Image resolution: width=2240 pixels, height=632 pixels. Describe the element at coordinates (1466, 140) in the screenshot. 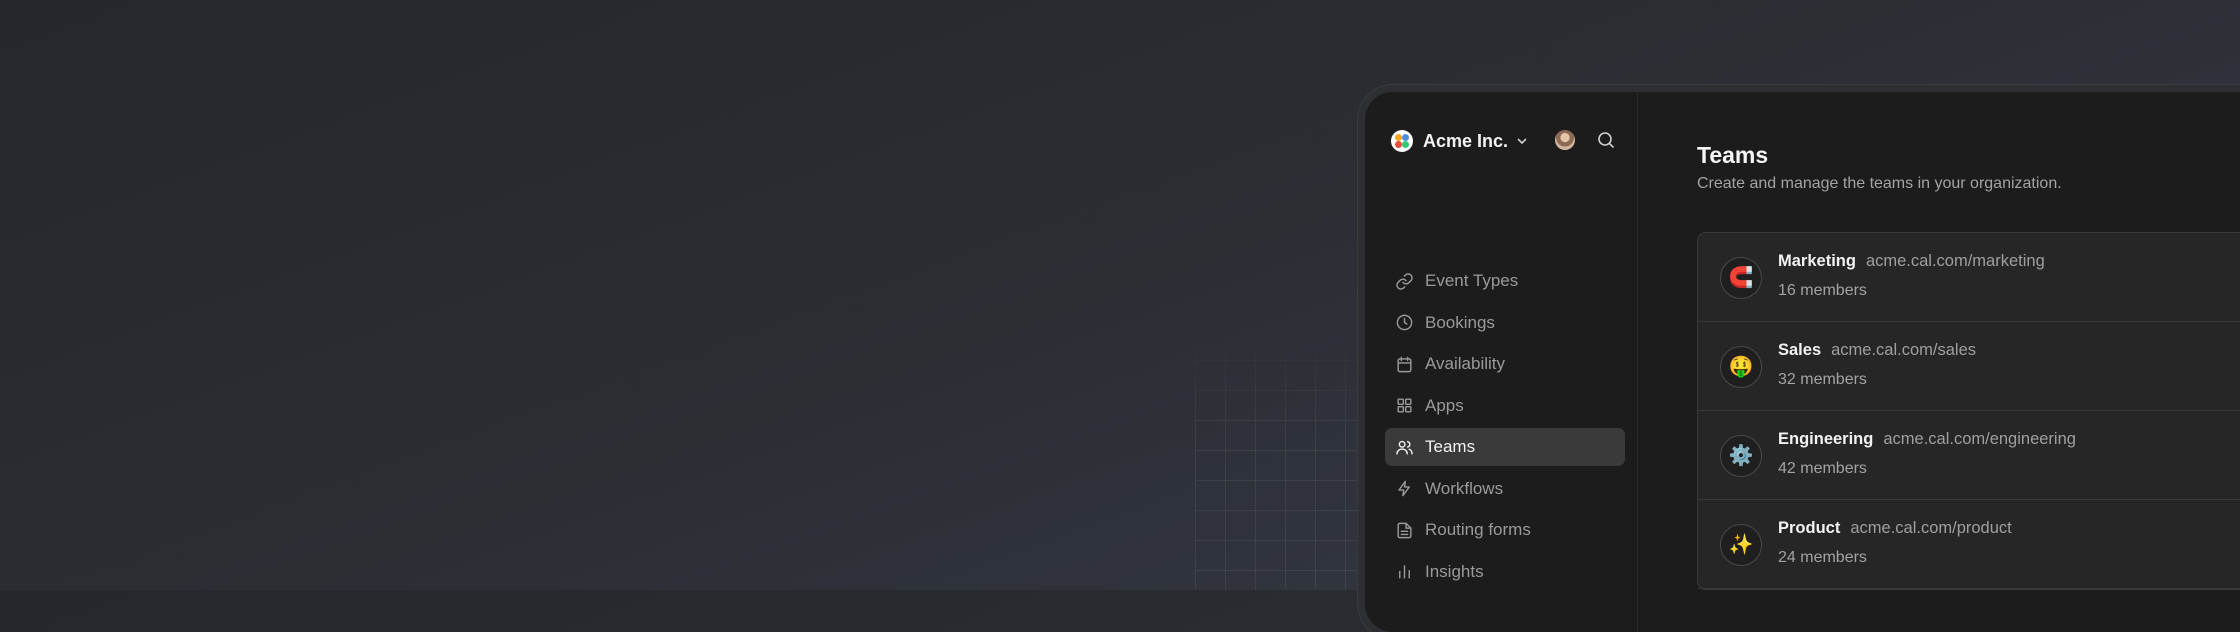

I see `org-name: Acme Inc.` at that location.